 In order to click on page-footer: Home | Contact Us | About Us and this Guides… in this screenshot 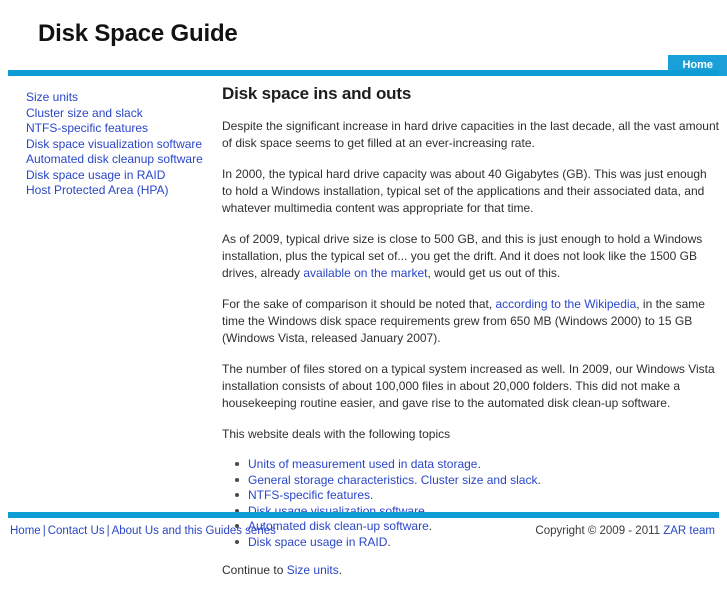, I will do `click(363, 528)`.